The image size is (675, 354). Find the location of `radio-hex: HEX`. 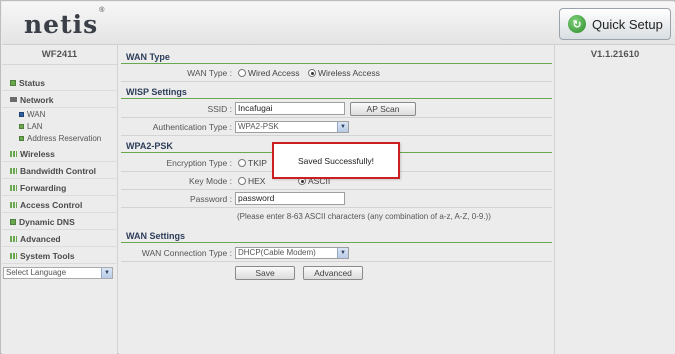

radio-hex: HEX is located at coordinates (251, 181).